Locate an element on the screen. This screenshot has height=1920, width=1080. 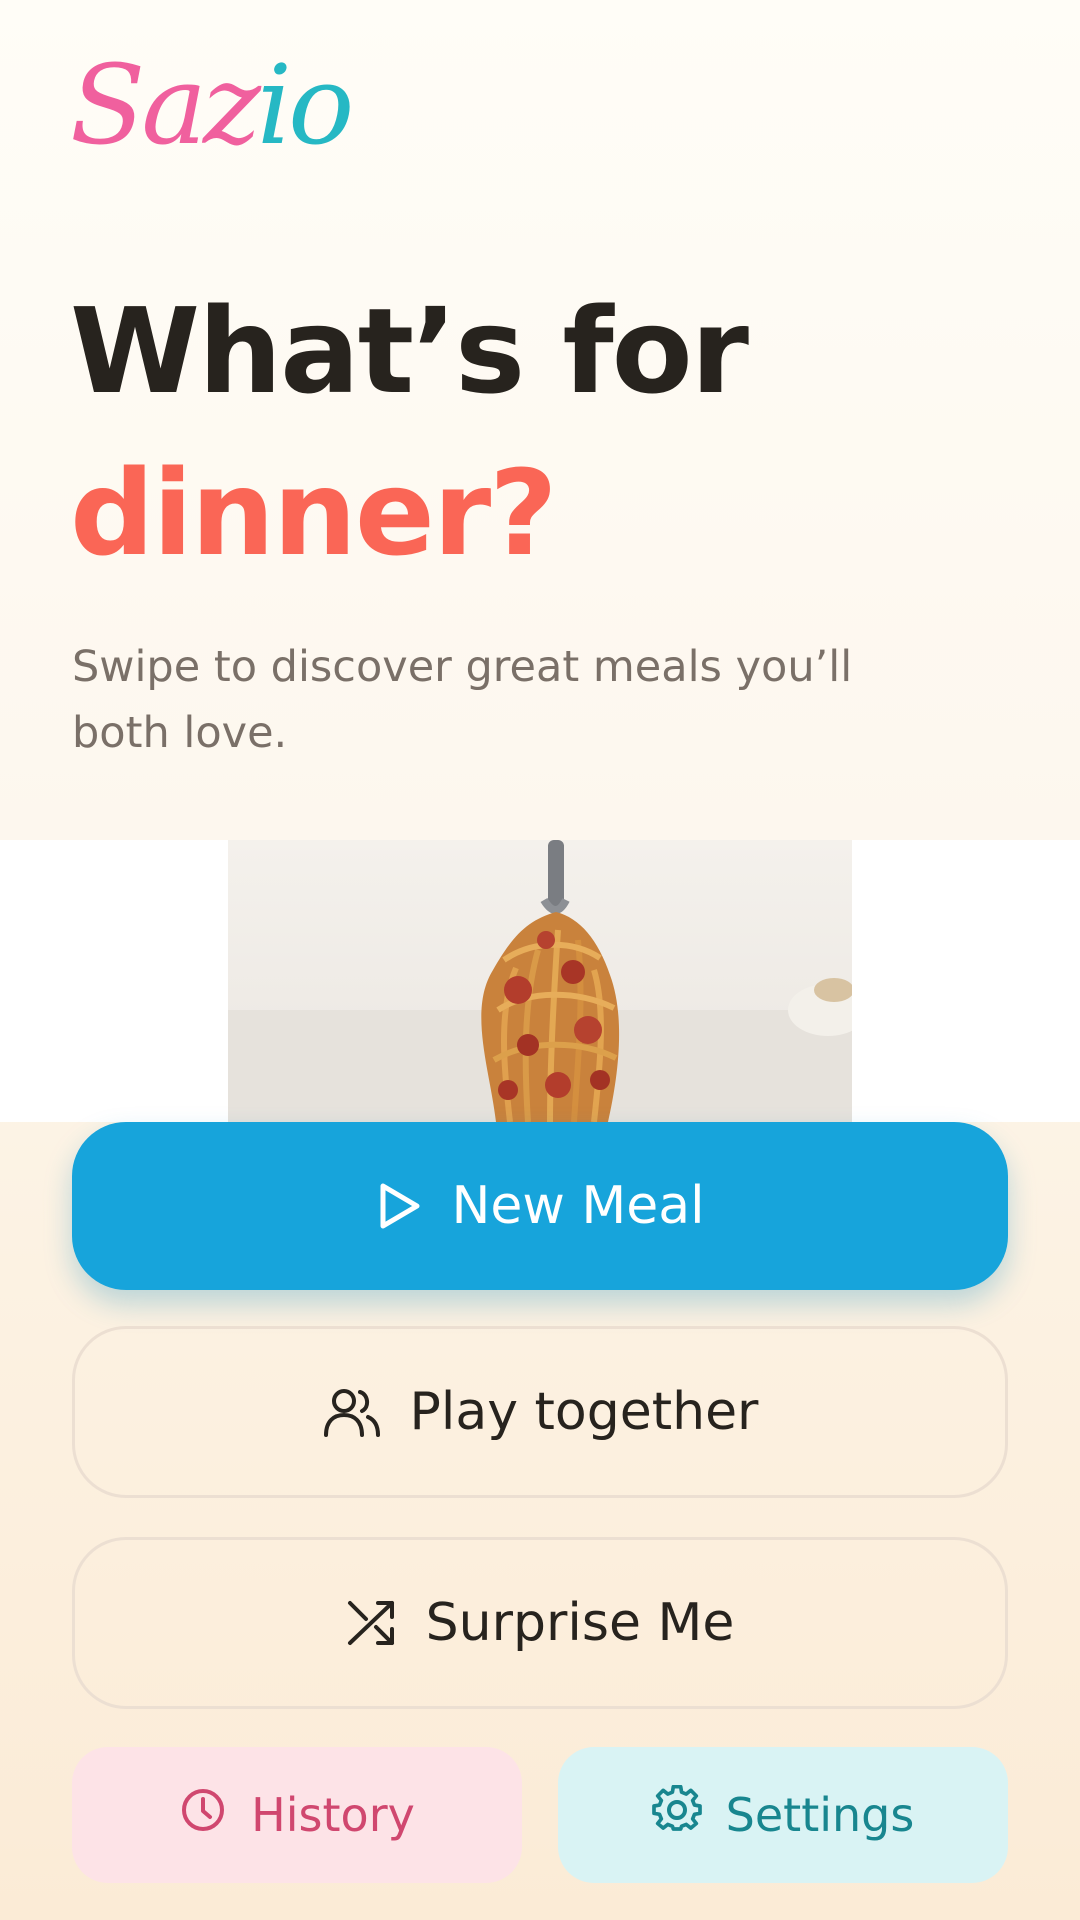
new-meal-button: New Meal is located at coordinates (540, 1206).